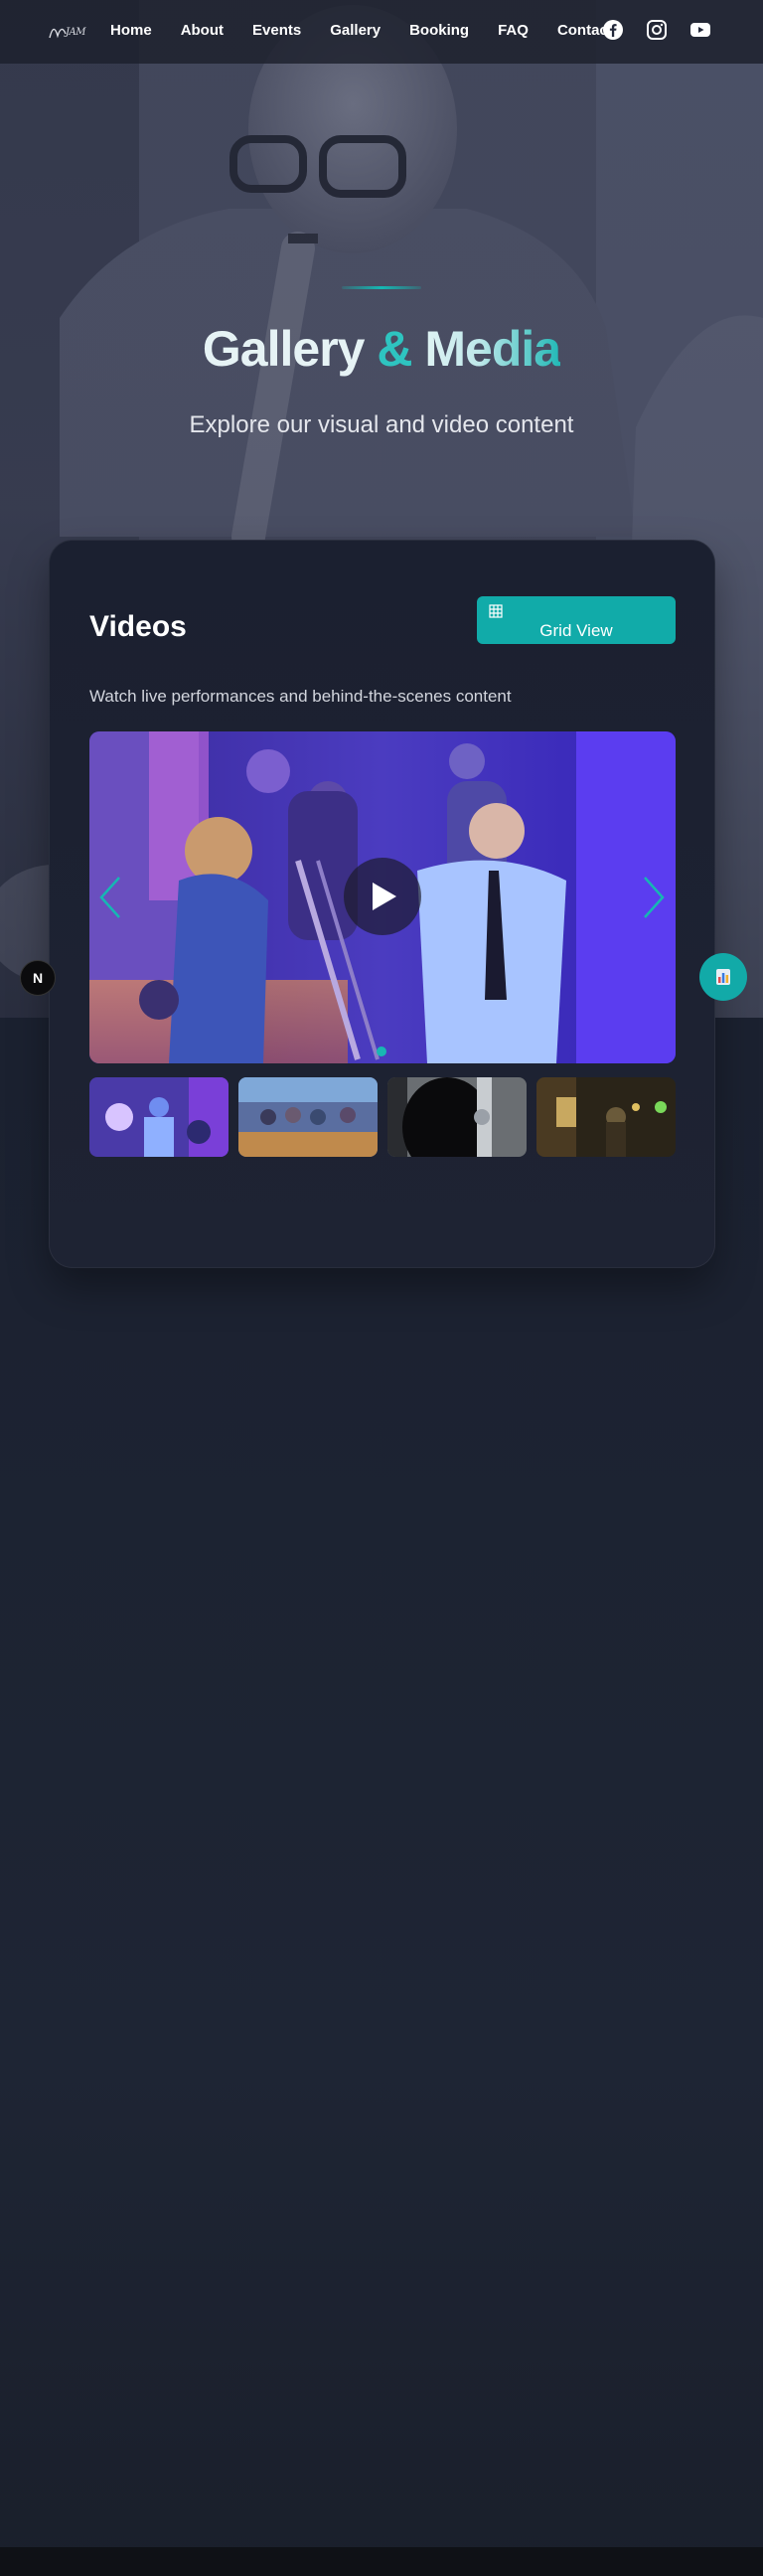  I want to click on chevron-right-icon, so click(654, 897).